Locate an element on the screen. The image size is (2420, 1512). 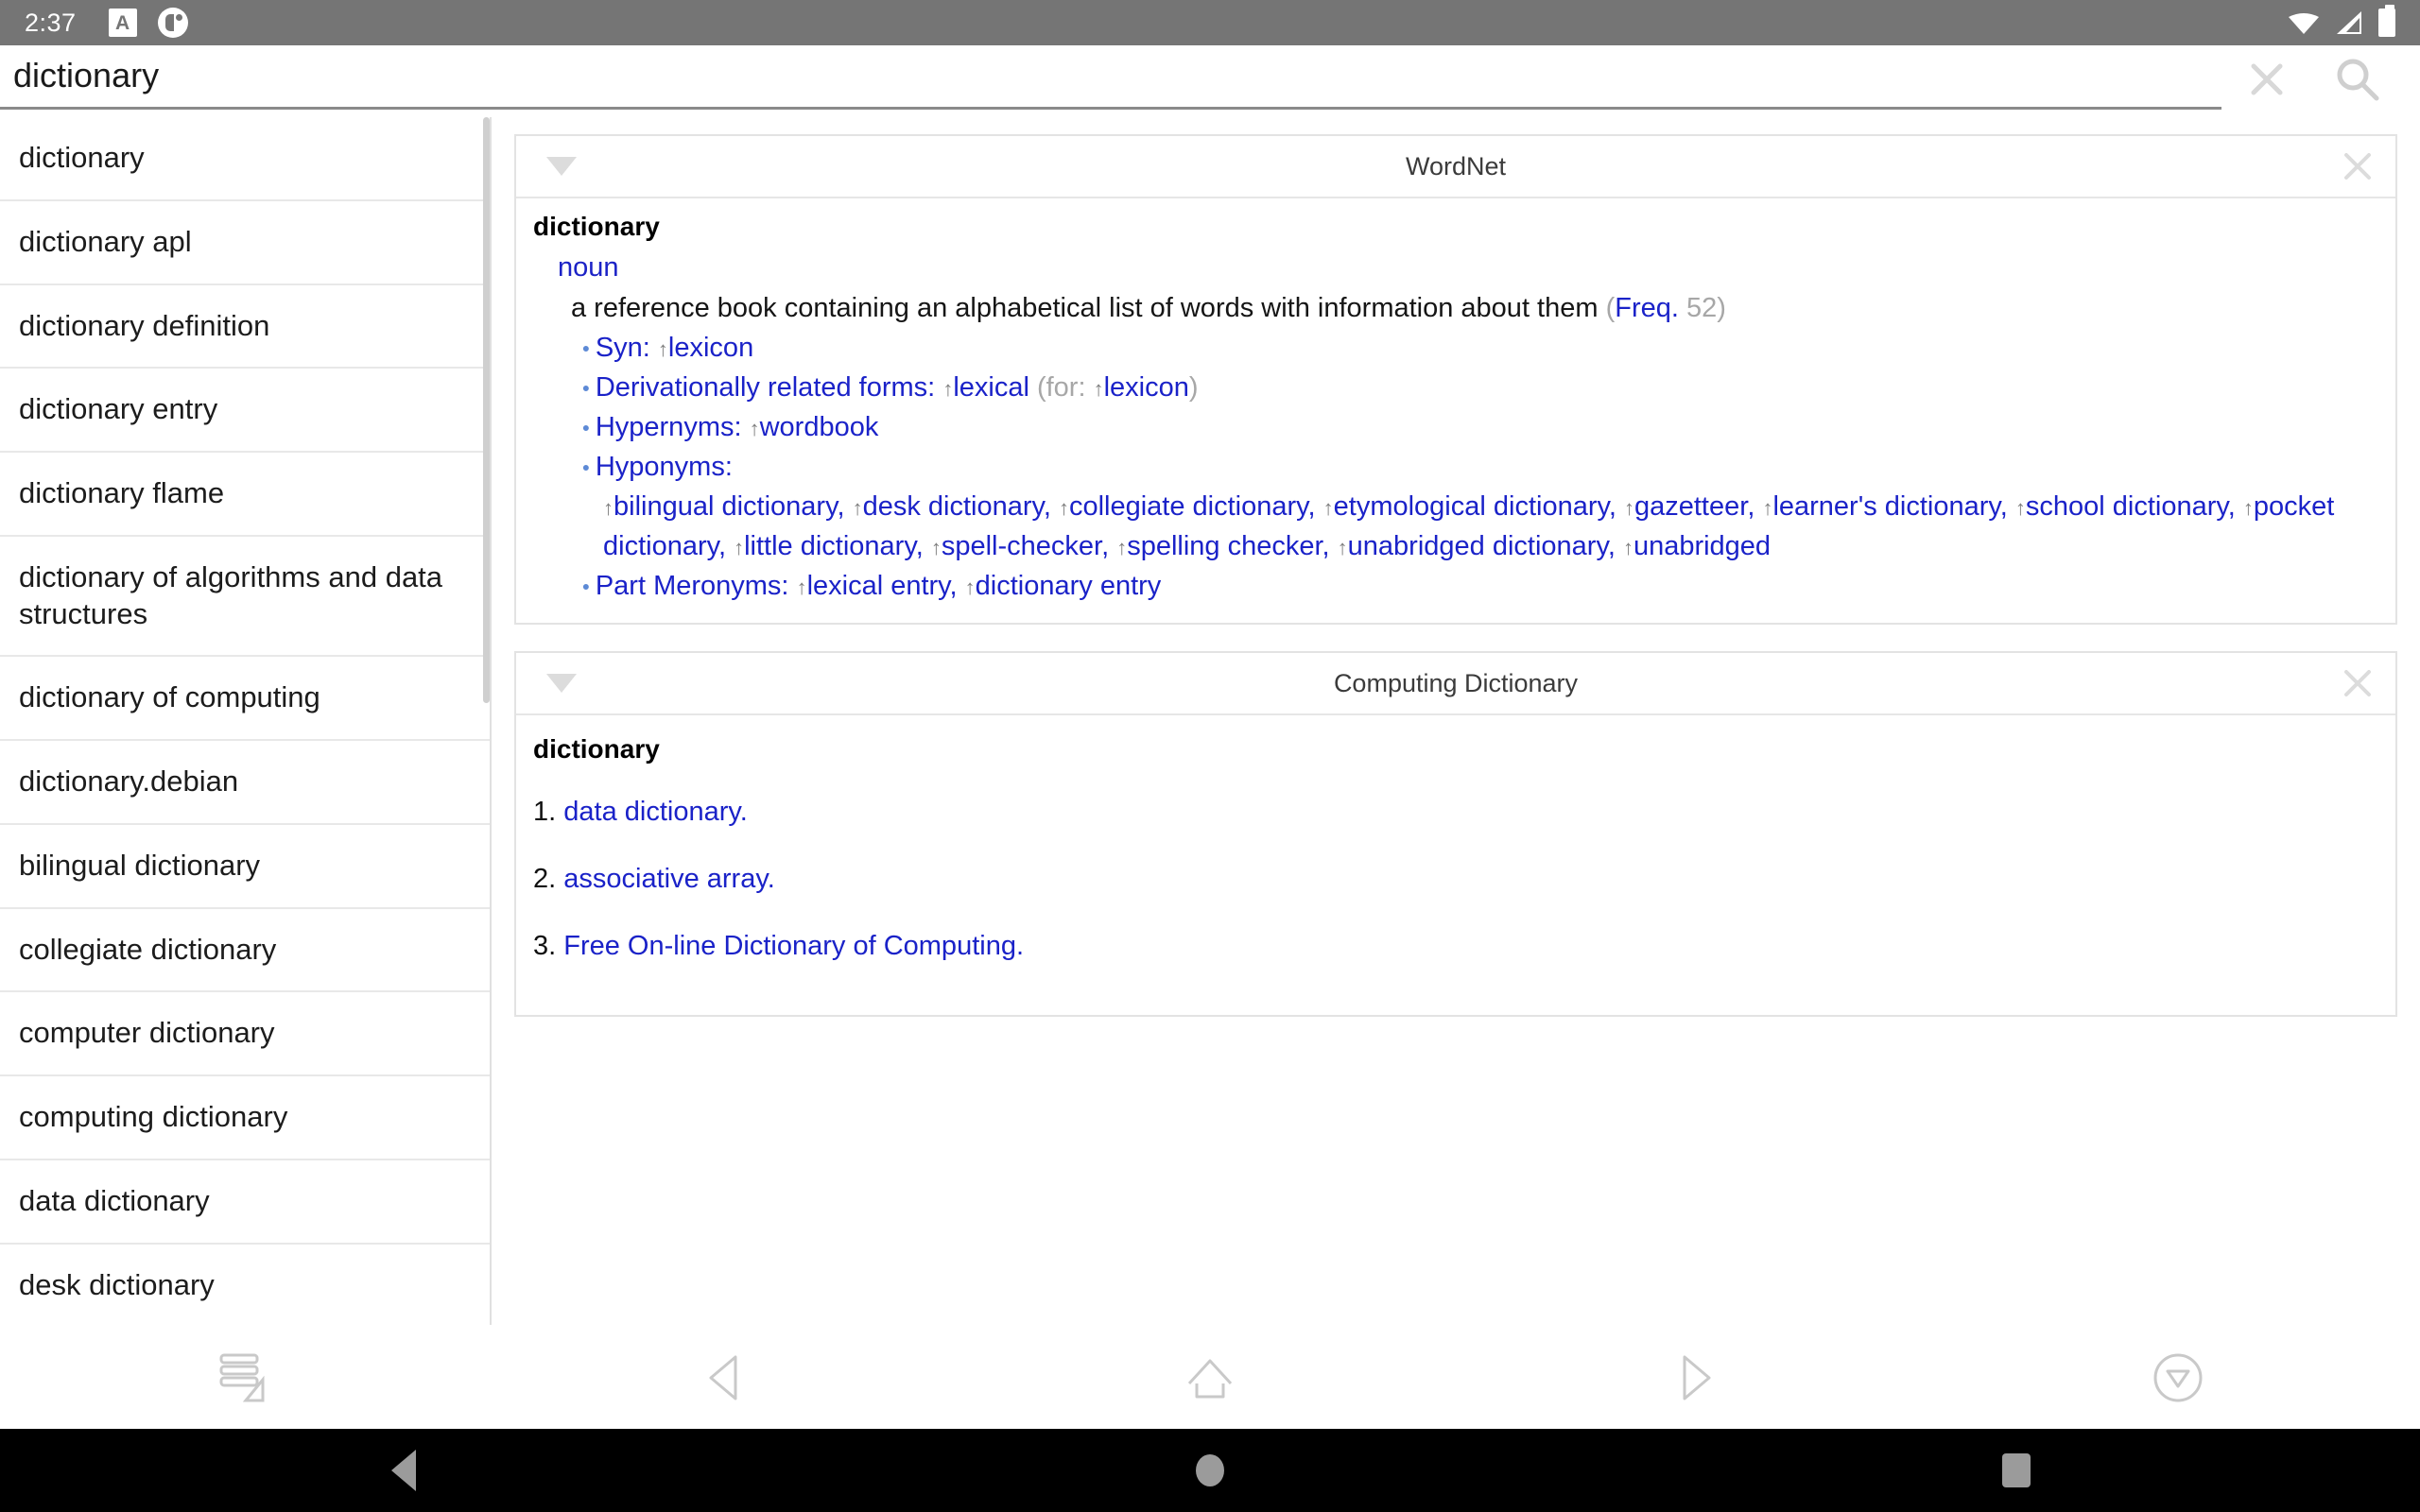
android-back-icon is located at coordinates (403, 1470).